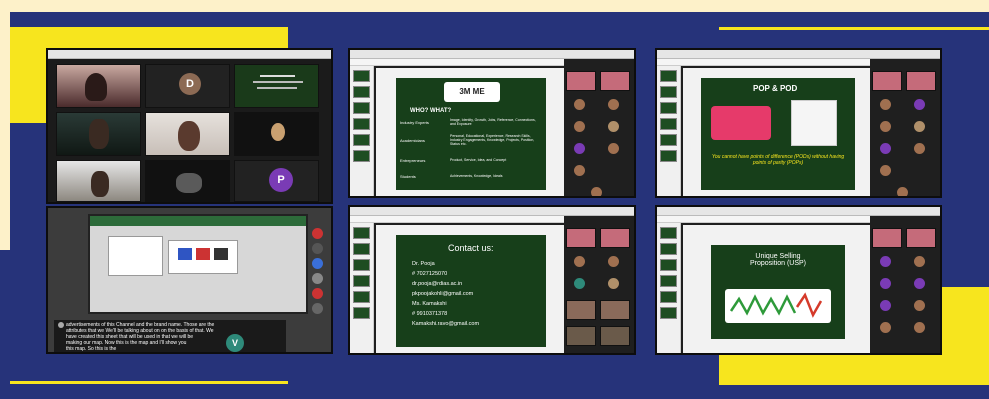 This screenshot has width=989, height=399. What do you see at coordinates (423, 264) in the screenshot?
I see `contact-line: Dr. Pooja` at bounding box center [423, 264].